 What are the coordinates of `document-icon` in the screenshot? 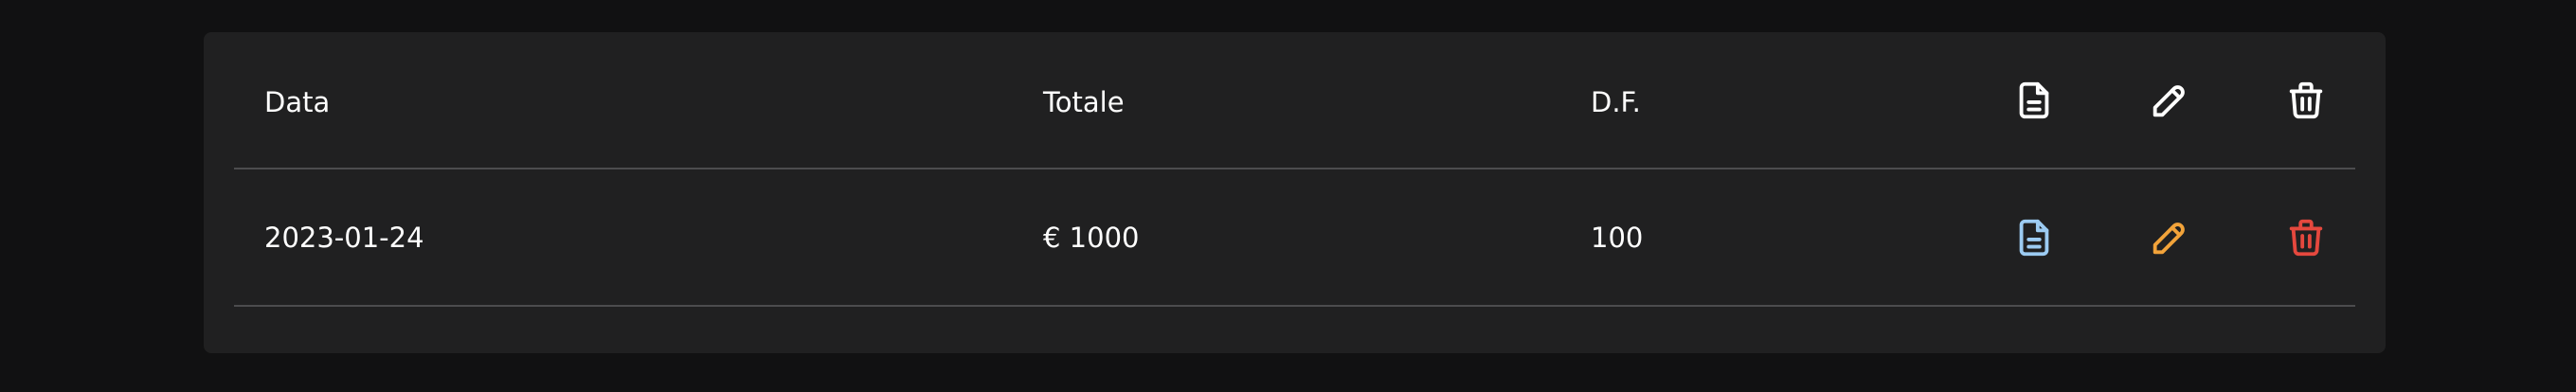 It's located at (2034, 100).